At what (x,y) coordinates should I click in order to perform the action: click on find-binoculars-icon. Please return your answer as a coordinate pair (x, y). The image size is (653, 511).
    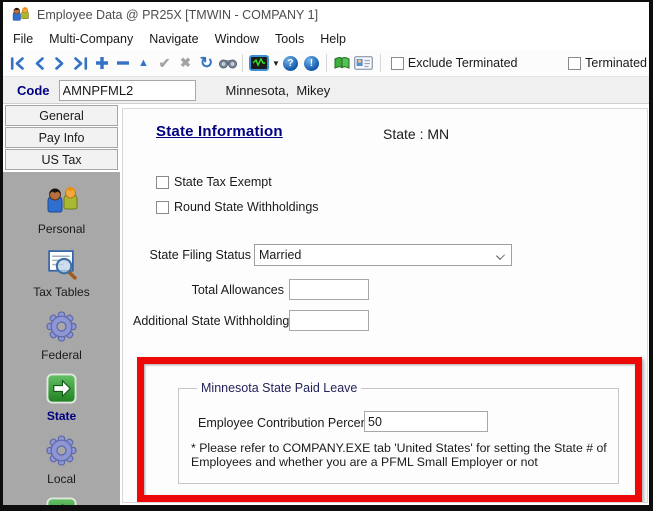
    Looking at the image, I should click on (227, 63).